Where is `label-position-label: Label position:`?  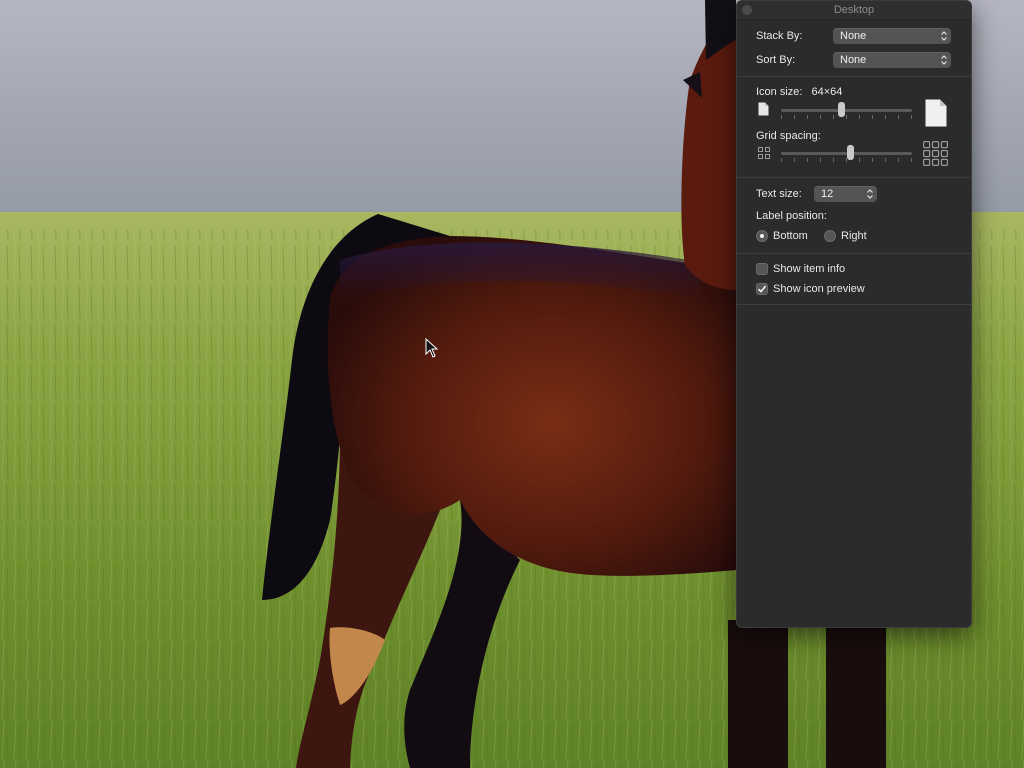 label-position-label: Label position: is located at coordinates (791, 216).